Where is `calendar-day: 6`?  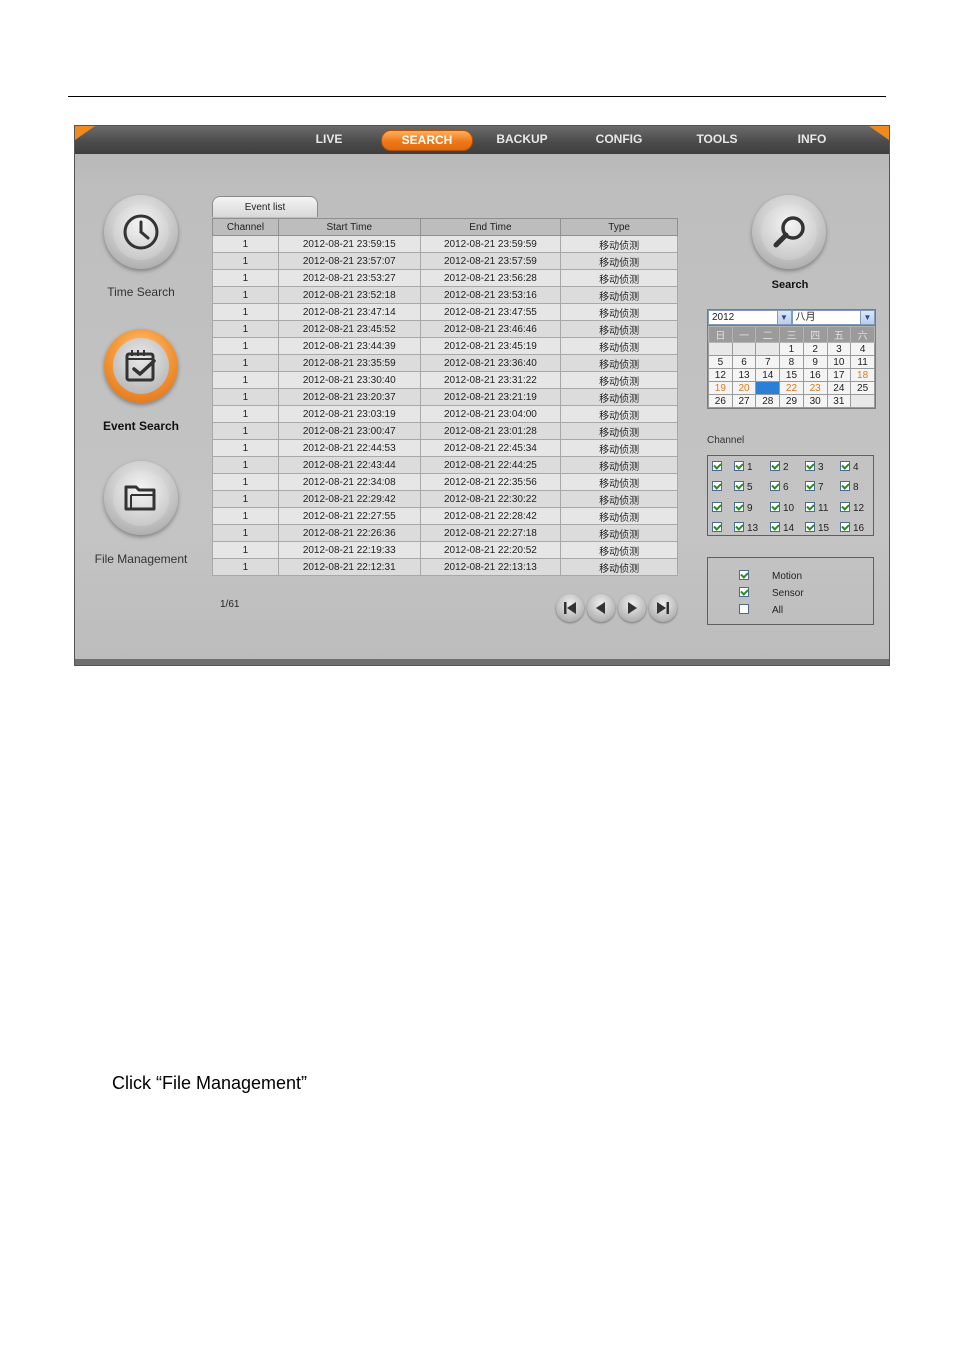
calendar-day: 6 is located at coordinates (744, 362).